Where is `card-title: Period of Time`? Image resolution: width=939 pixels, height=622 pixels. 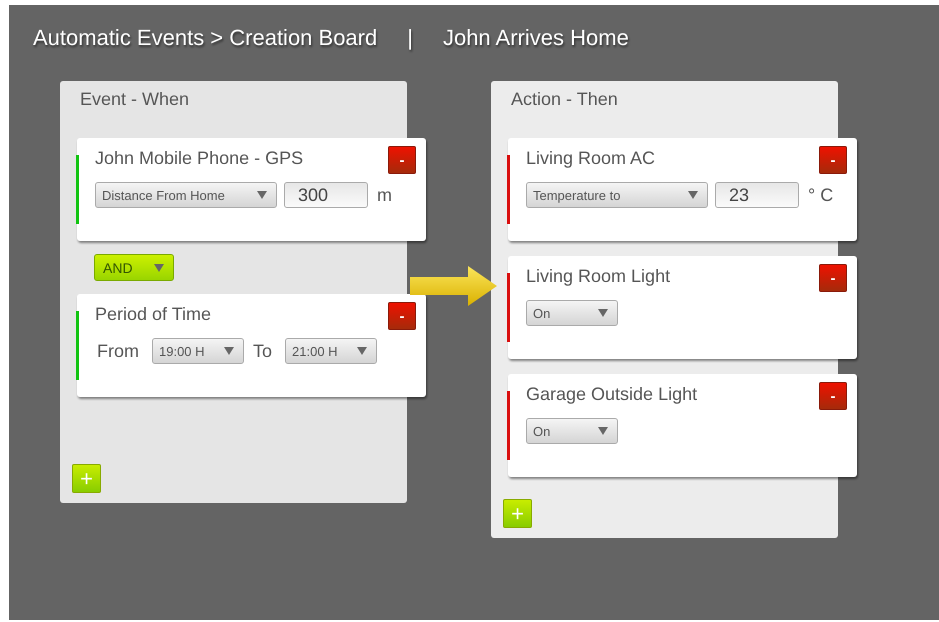
card-title: Period of Time is located at coordinates (153, 314).